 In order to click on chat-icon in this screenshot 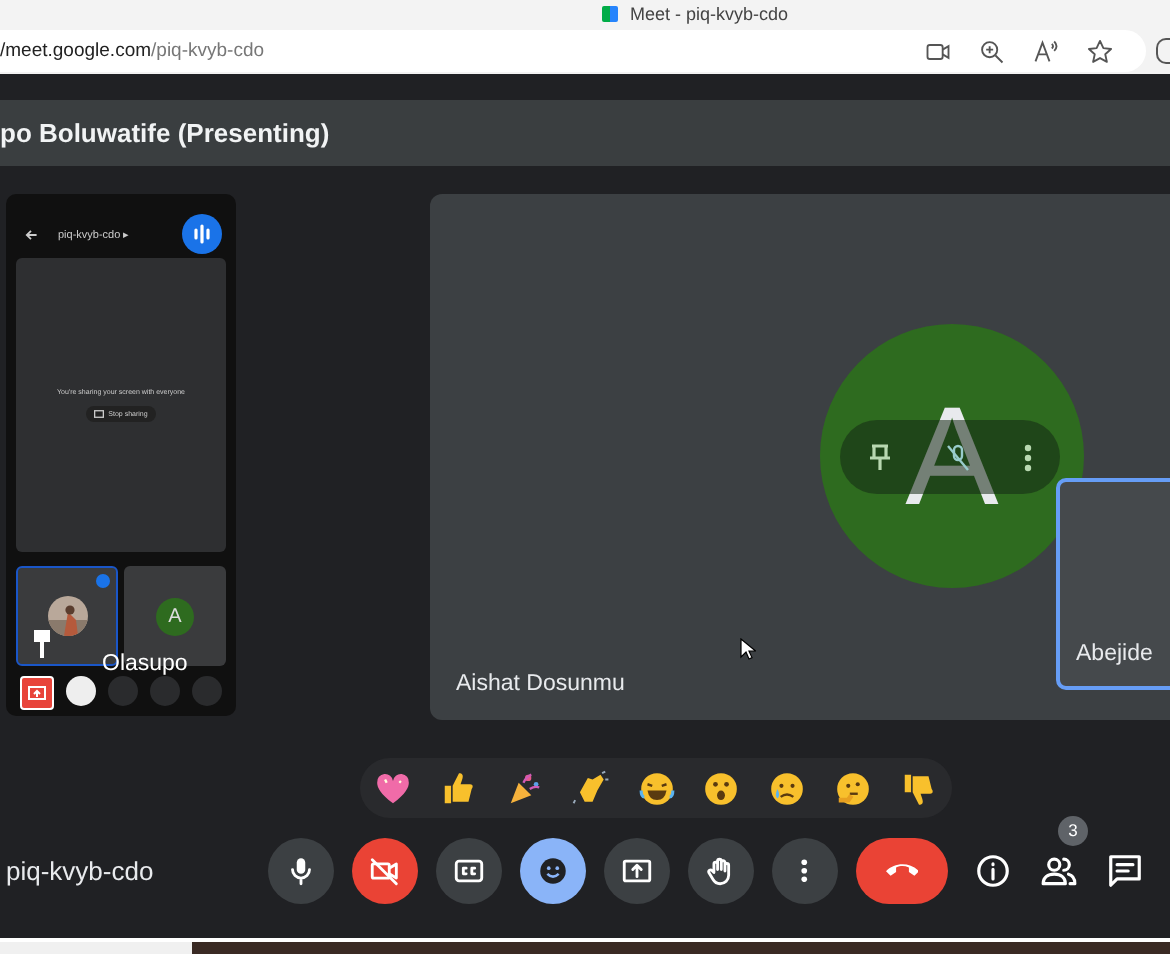, I will do `click(1125, 870)`.